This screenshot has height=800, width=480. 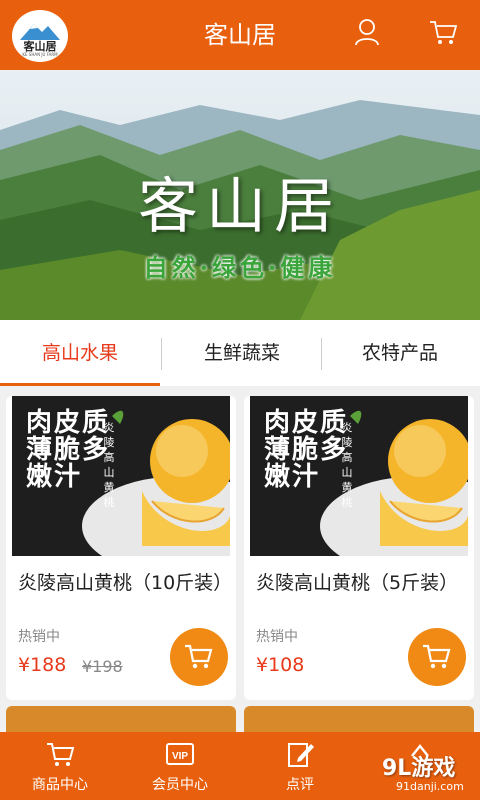 What do you see at coordinates (430, 786) in the screenshot?
I see `watermark-url: 91danji.com` at bounding box center [430, 786].